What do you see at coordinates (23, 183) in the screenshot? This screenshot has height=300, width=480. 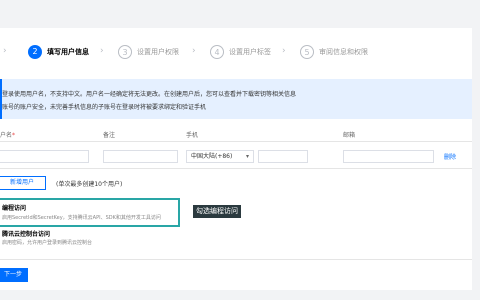 I see `add-user-button: 新增用户` at bounding box center [23, 183].